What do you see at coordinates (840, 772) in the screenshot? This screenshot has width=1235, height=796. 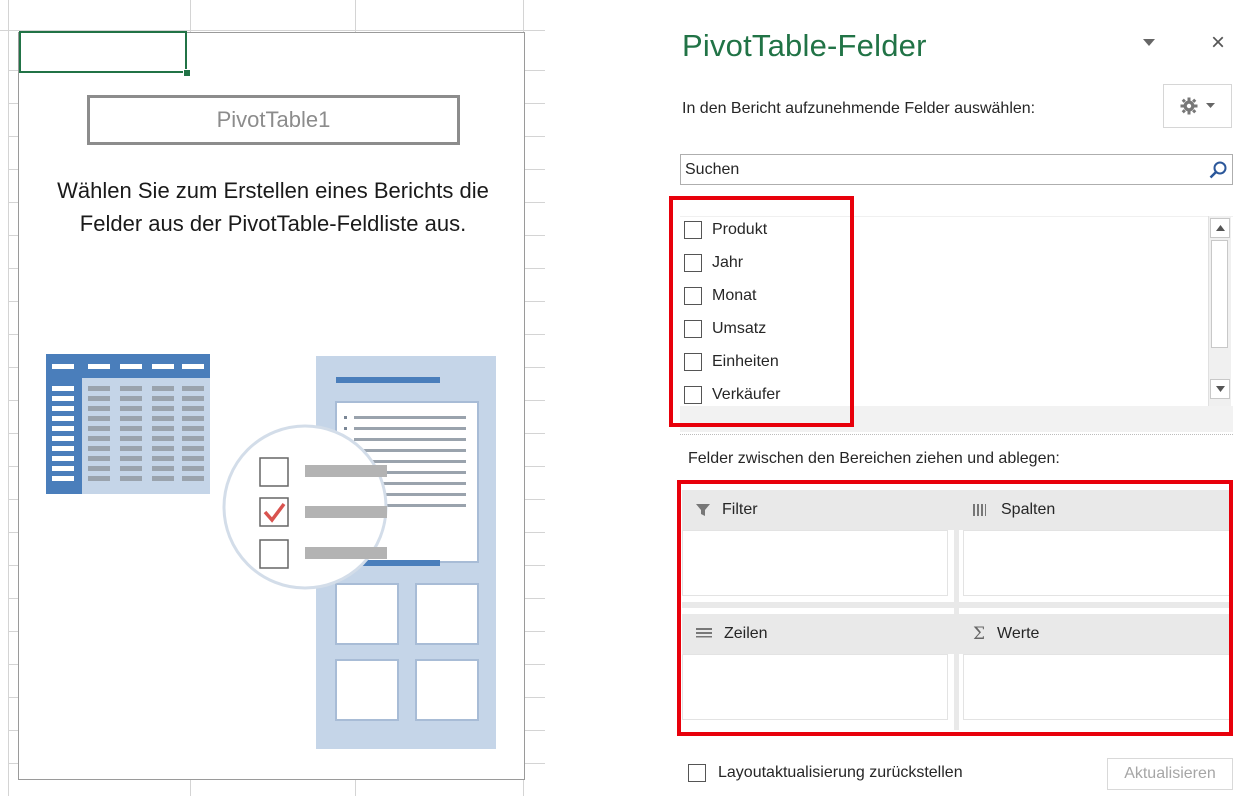 I see `defer-layout-label: Layoutaktualisierung zurückstellen` at bounding box center [840, 772].